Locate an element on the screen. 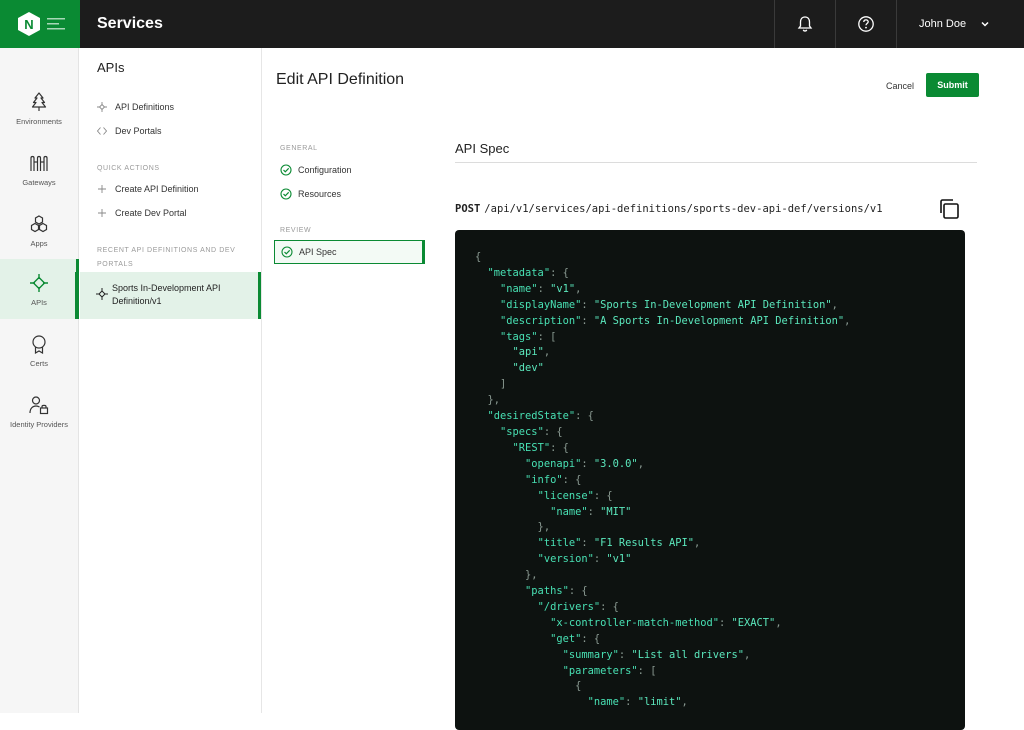 Image resolution: width=1024 pixels, height=730 pixels. page-title: Edit API Definition is located at coordinates (340, 79).